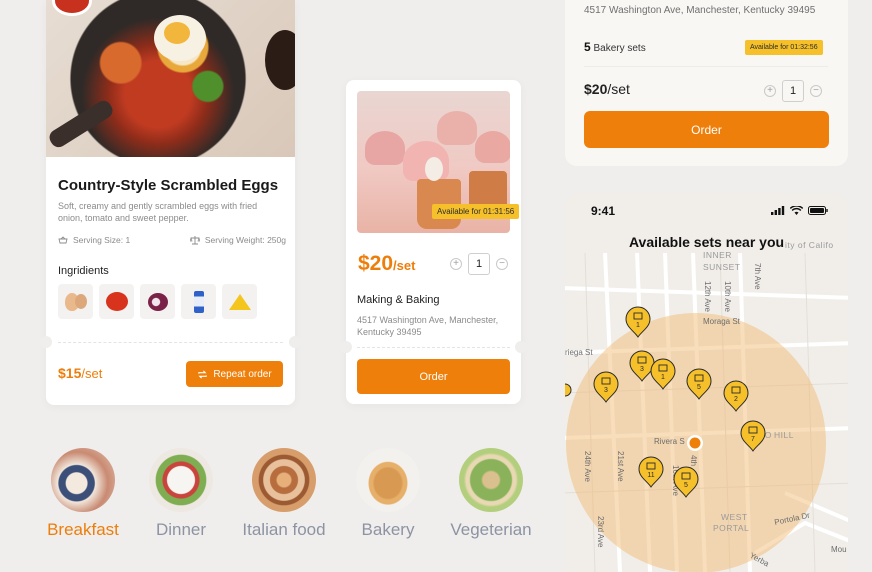 Image resolution: width=872 pixels, height=572 pixels. Describe the element at coordinates (491, 529) in the screenshot. I see `category-label: Vegeterian` at that location.